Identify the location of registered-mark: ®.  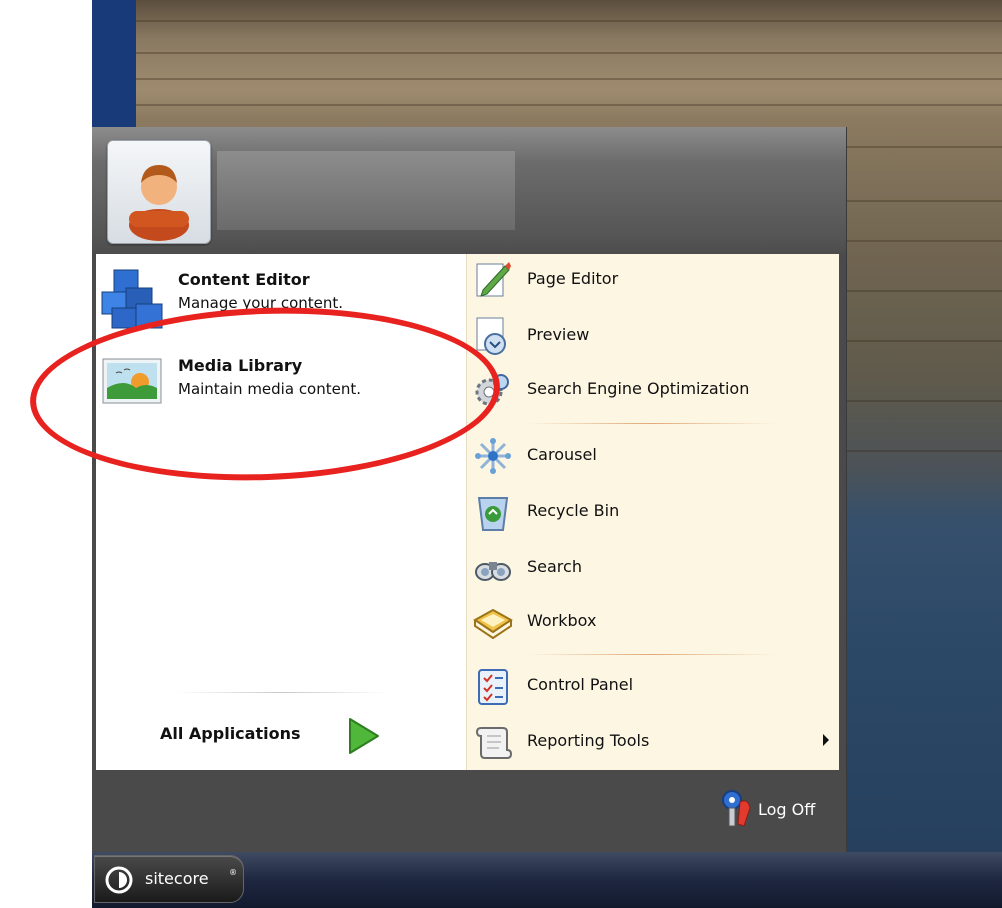
(233, 872).